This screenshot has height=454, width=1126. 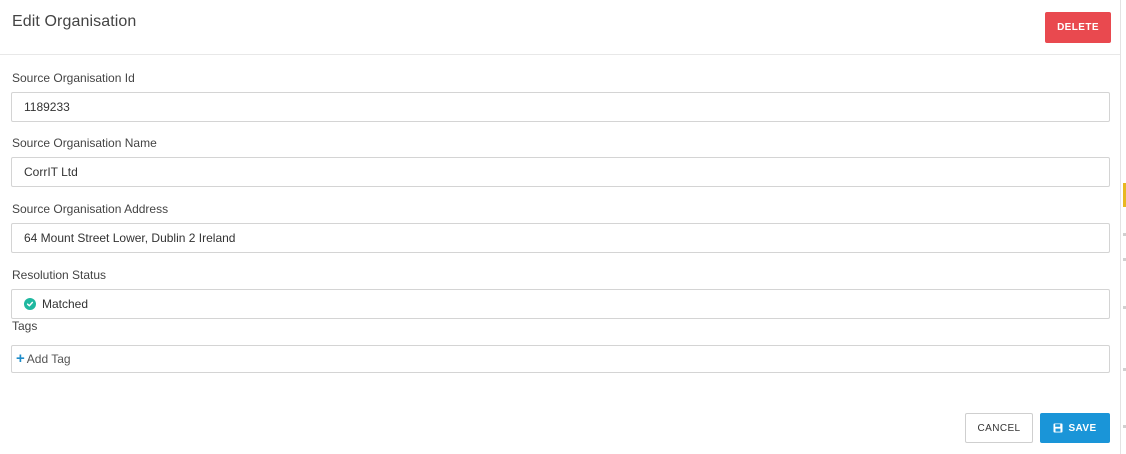 I want to click on floppy-disk-icon, so click(x=1058, y=428).